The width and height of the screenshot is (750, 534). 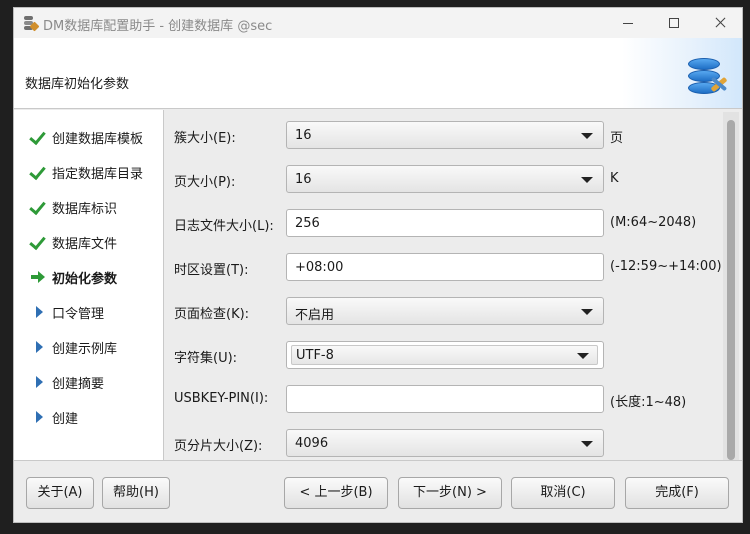 What do you see at coordinates (78, 384) in the screenshot?
I see `step-label: 创建摘要` at bounding box center [78, 384].